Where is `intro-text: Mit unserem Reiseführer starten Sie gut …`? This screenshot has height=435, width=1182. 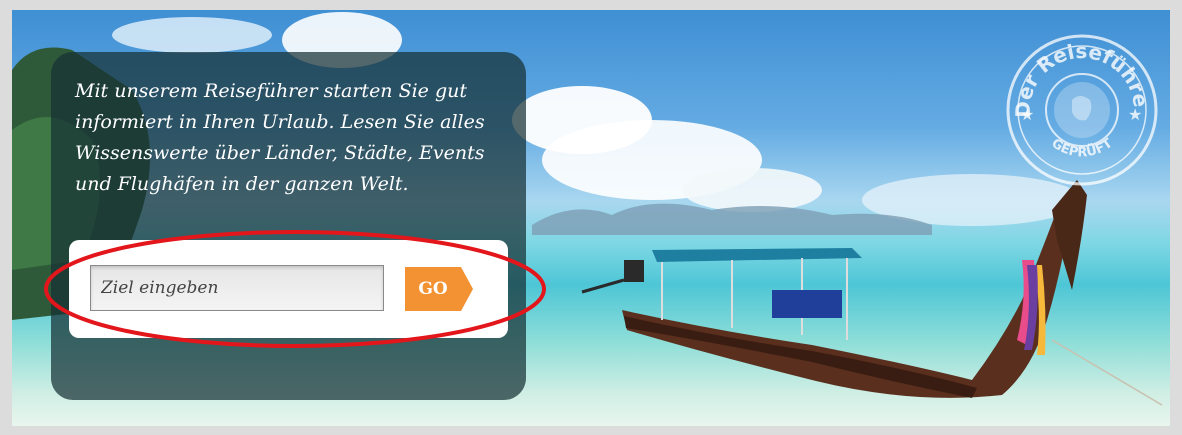
intro-text: Mit unserem Reiseführer starten Sie gut … is located at coordinates (280, 137).